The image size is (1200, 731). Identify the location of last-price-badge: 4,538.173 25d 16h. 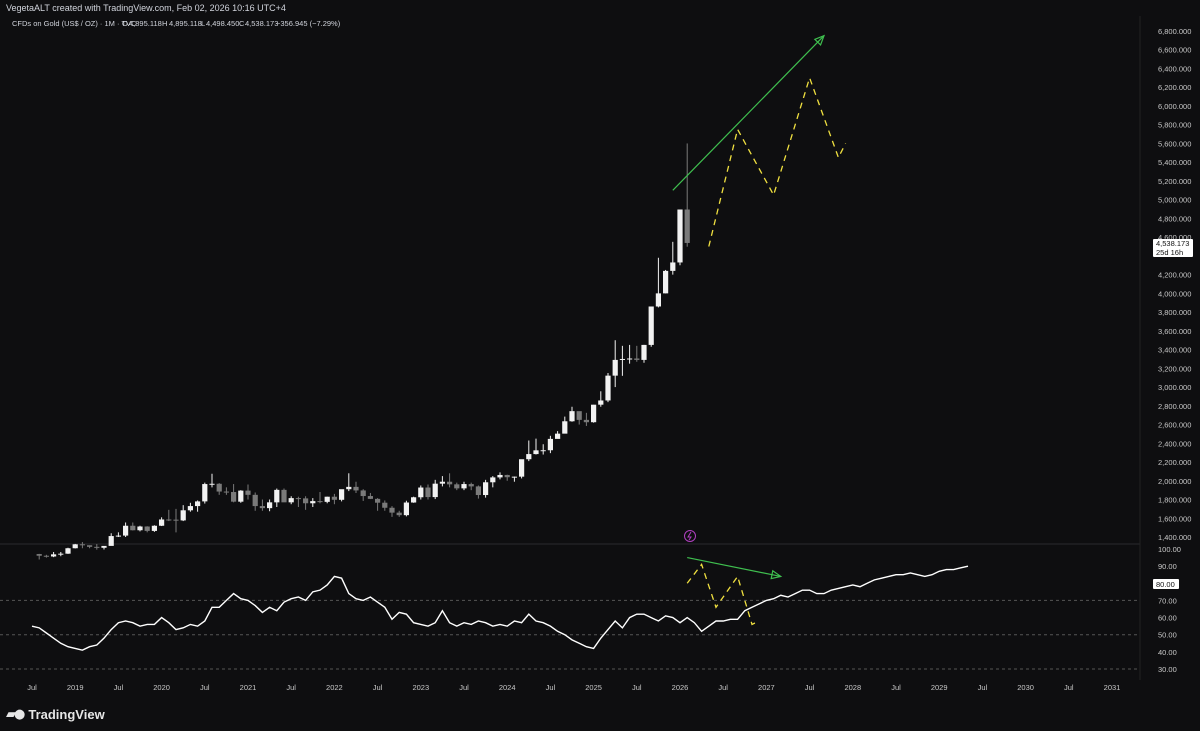
(1173, 248).